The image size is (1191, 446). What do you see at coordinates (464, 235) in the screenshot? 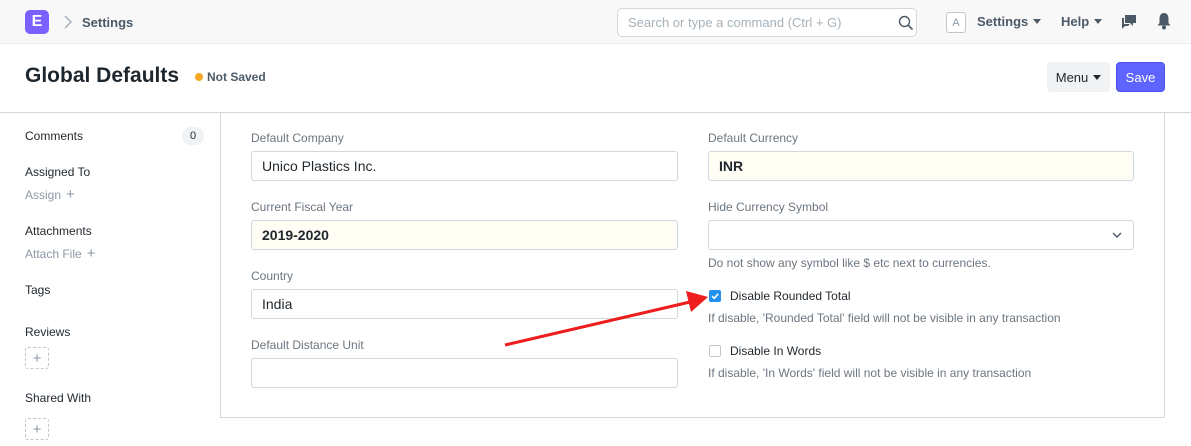
I see `current-fiscal-year-field: 2019-2020` at bounding box center [464, 235].